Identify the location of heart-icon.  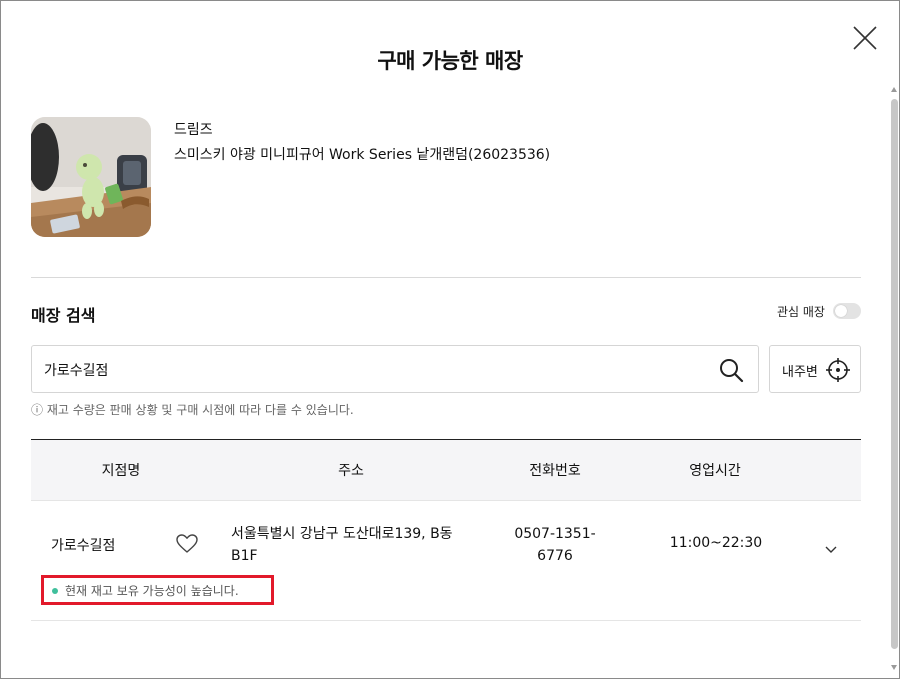
(187, 544).